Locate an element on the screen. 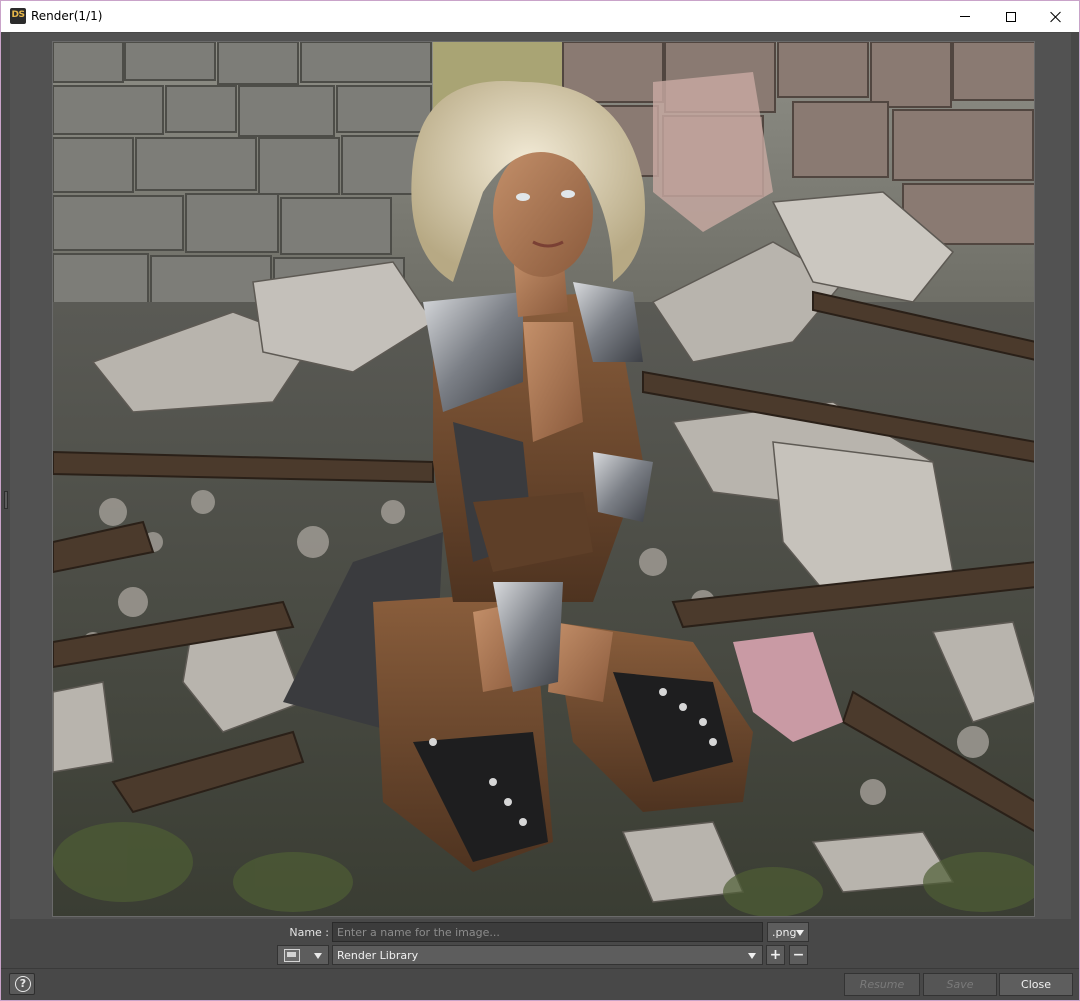 The height and width of the screenshot is (1001, 1080). minimize-icon is located at coordinates (965, 16).